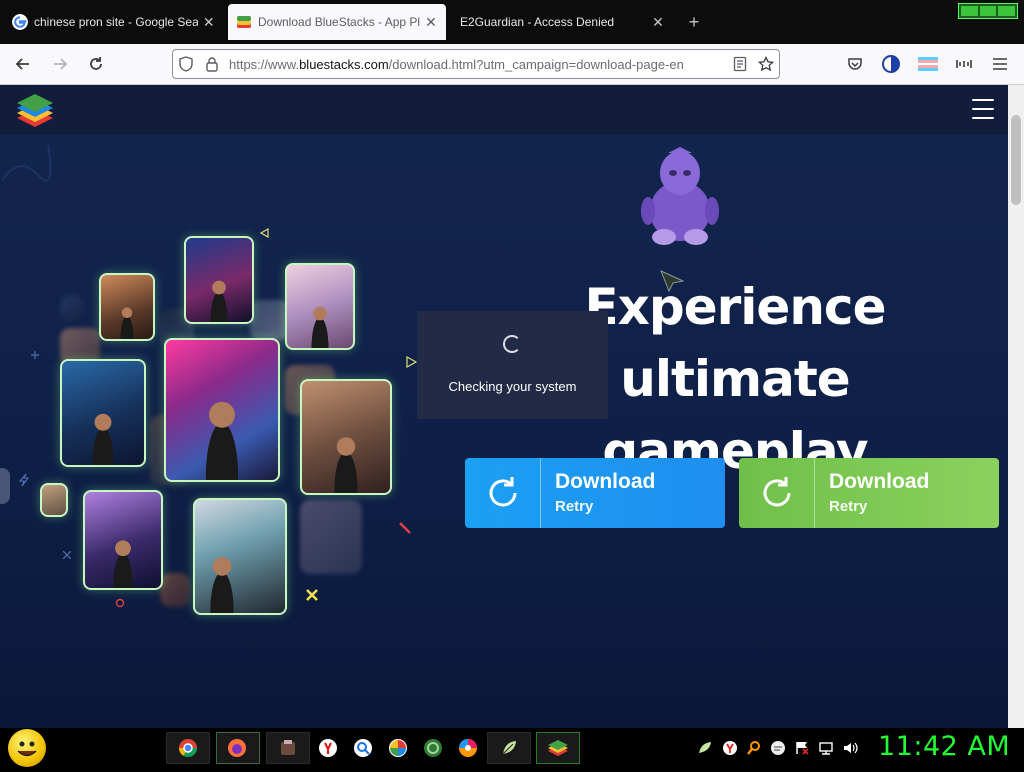 This screenshot has width=1024, height=772. I want to click on tray-search-icon, so click(754, 748).